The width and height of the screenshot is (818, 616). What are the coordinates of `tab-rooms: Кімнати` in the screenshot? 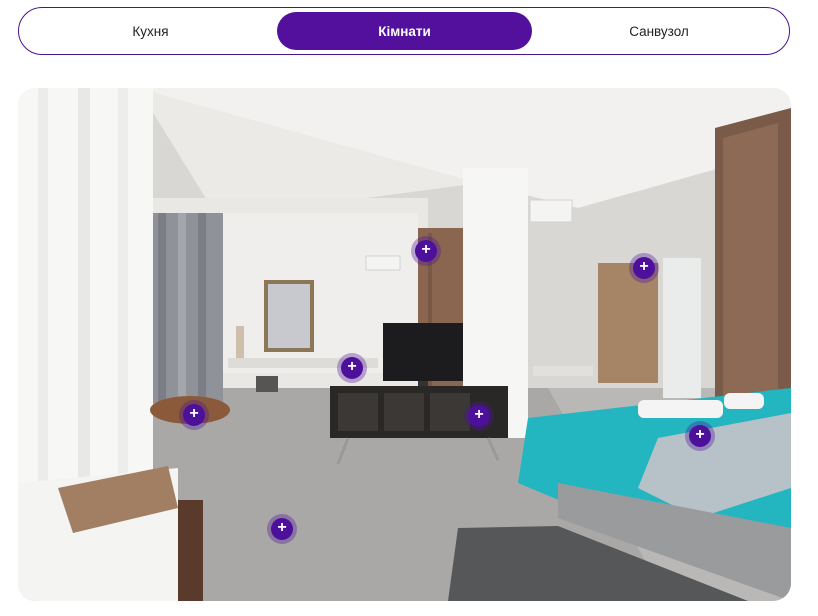 It's located at (404, 31).